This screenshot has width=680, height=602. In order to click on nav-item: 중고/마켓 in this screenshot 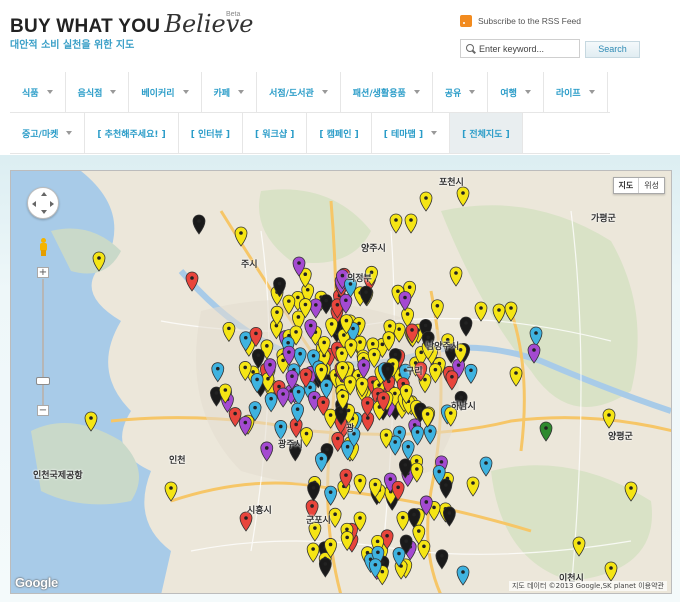, I will do `click(48, 133)`.